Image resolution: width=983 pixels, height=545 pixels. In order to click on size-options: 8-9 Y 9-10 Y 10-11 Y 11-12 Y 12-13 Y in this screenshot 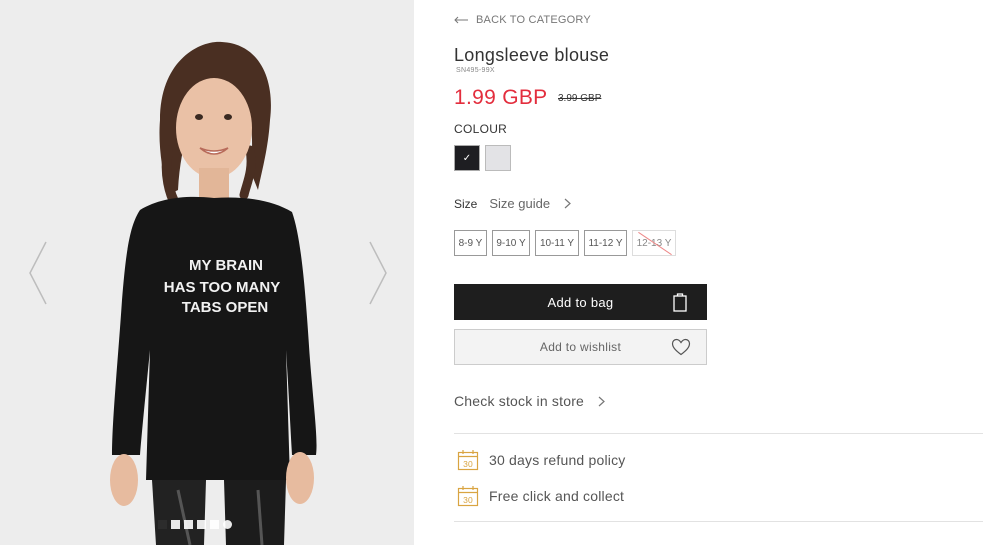, I will do `click(565, 243)`.